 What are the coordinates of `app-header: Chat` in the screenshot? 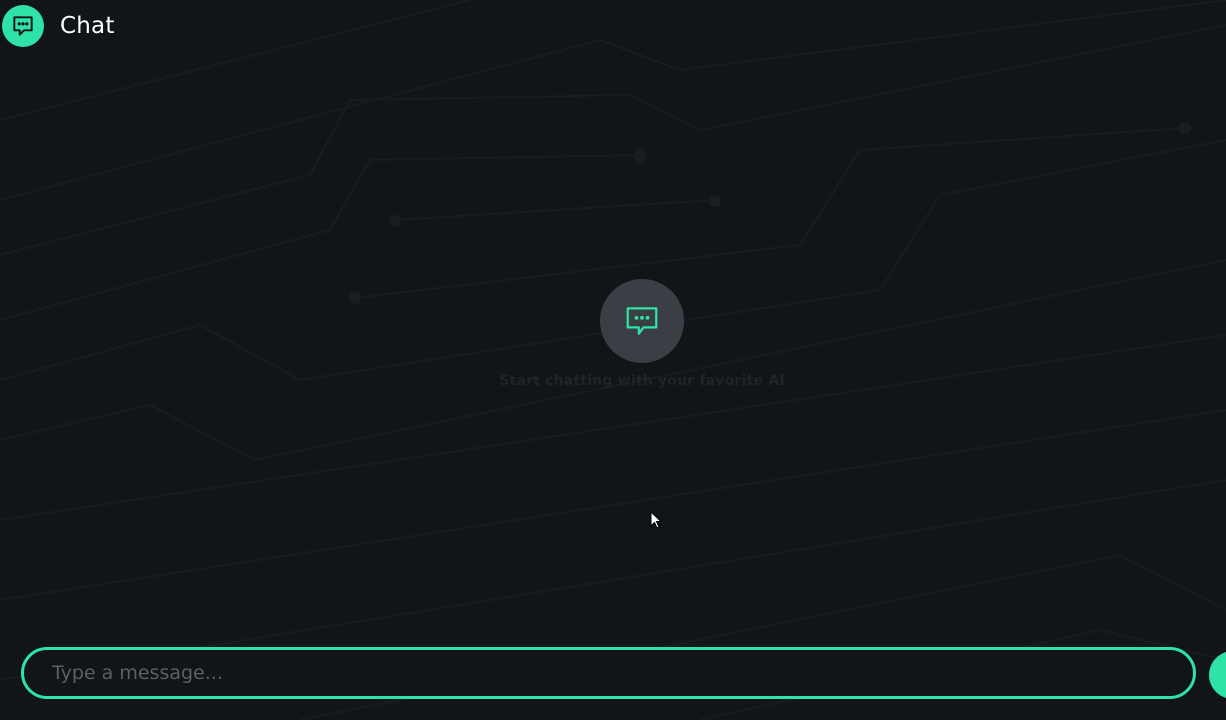 It's located at (58, 26).